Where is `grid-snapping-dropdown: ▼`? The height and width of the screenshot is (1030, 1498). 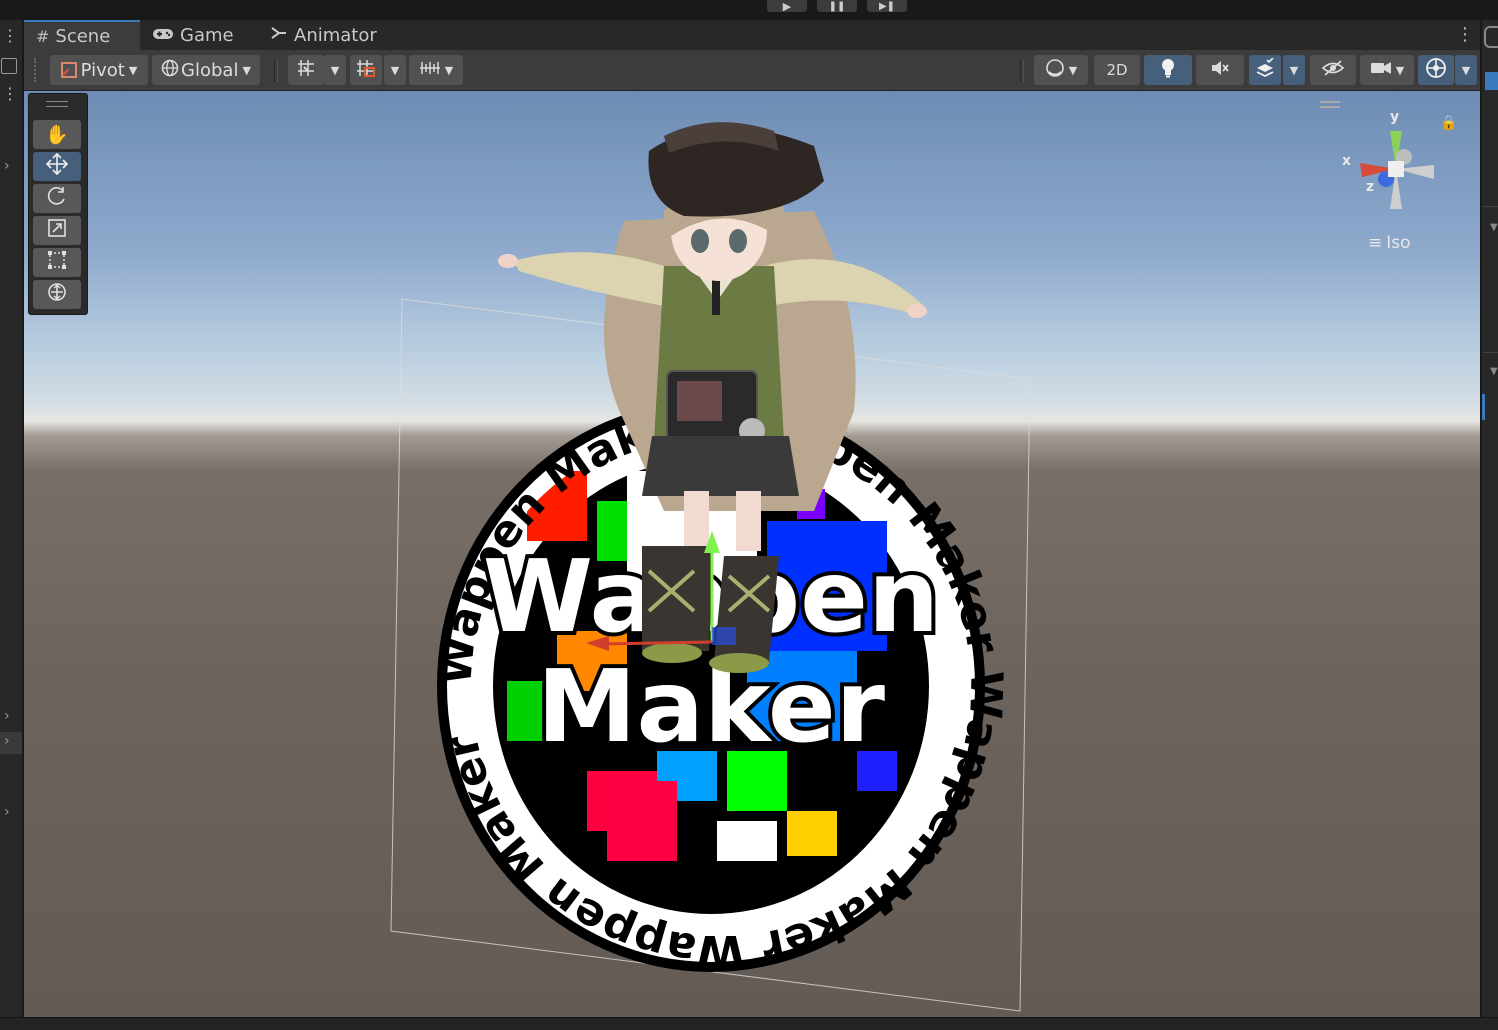 grid-snapping-dropdown: ▼ is located at coordinates (335, 70).